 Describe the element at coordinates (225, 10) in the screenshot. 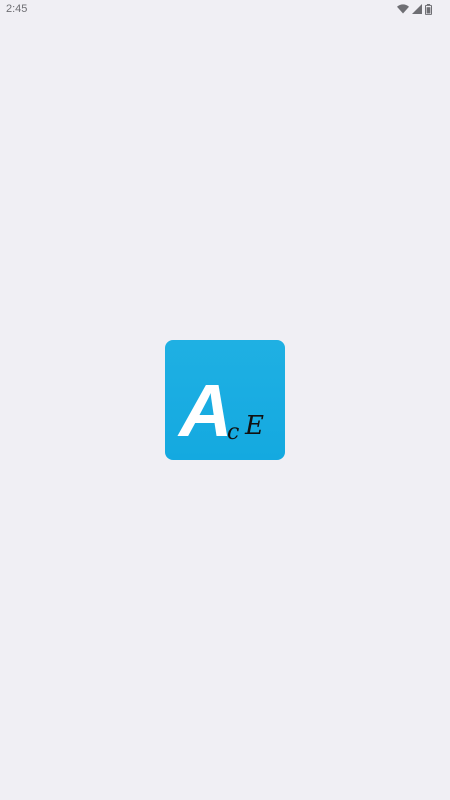

I see `status-bar: 2:45` at that location.